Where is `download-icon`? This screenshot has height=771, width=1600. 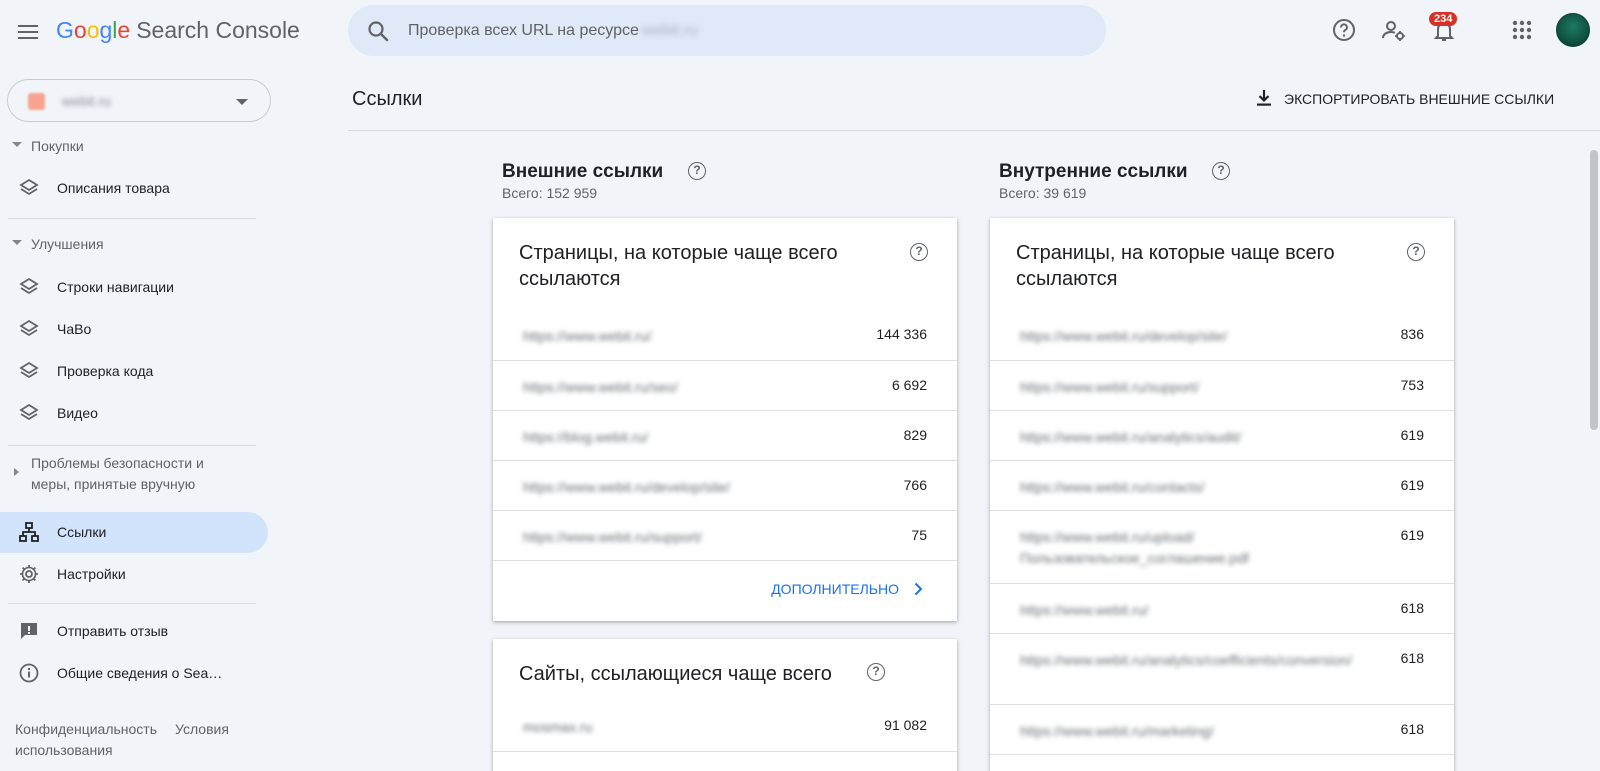
download-icon is located at coordinates (1264, 98).